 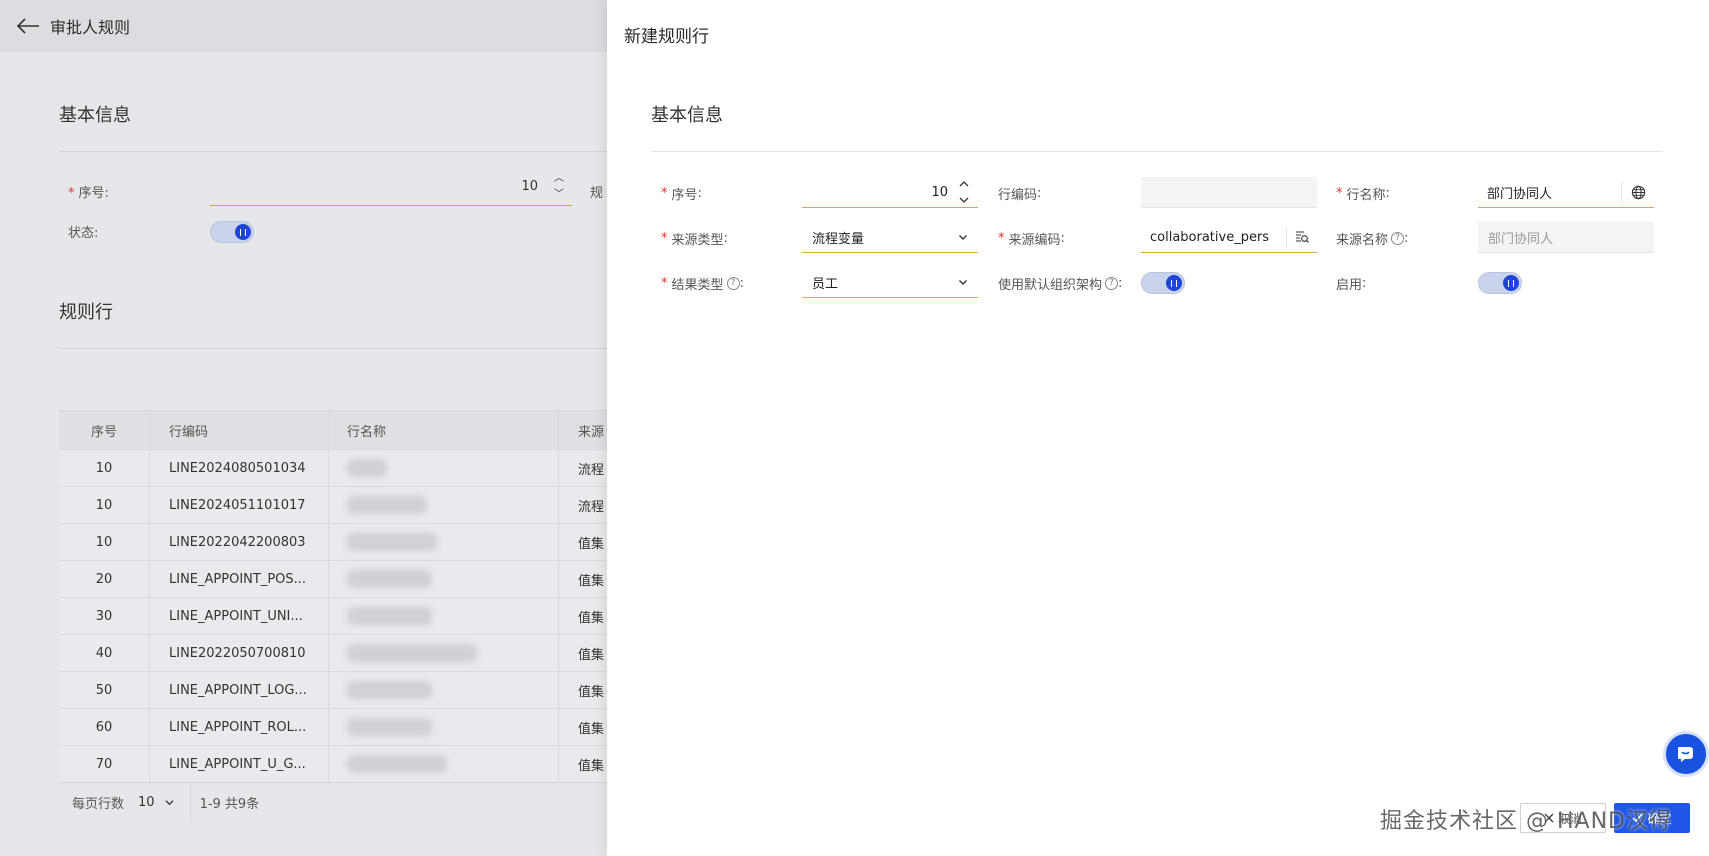 What do you see at coordinates (890, 192) in the screenshot?
I see `seq-input: 10` at bounding box center [890, 192].